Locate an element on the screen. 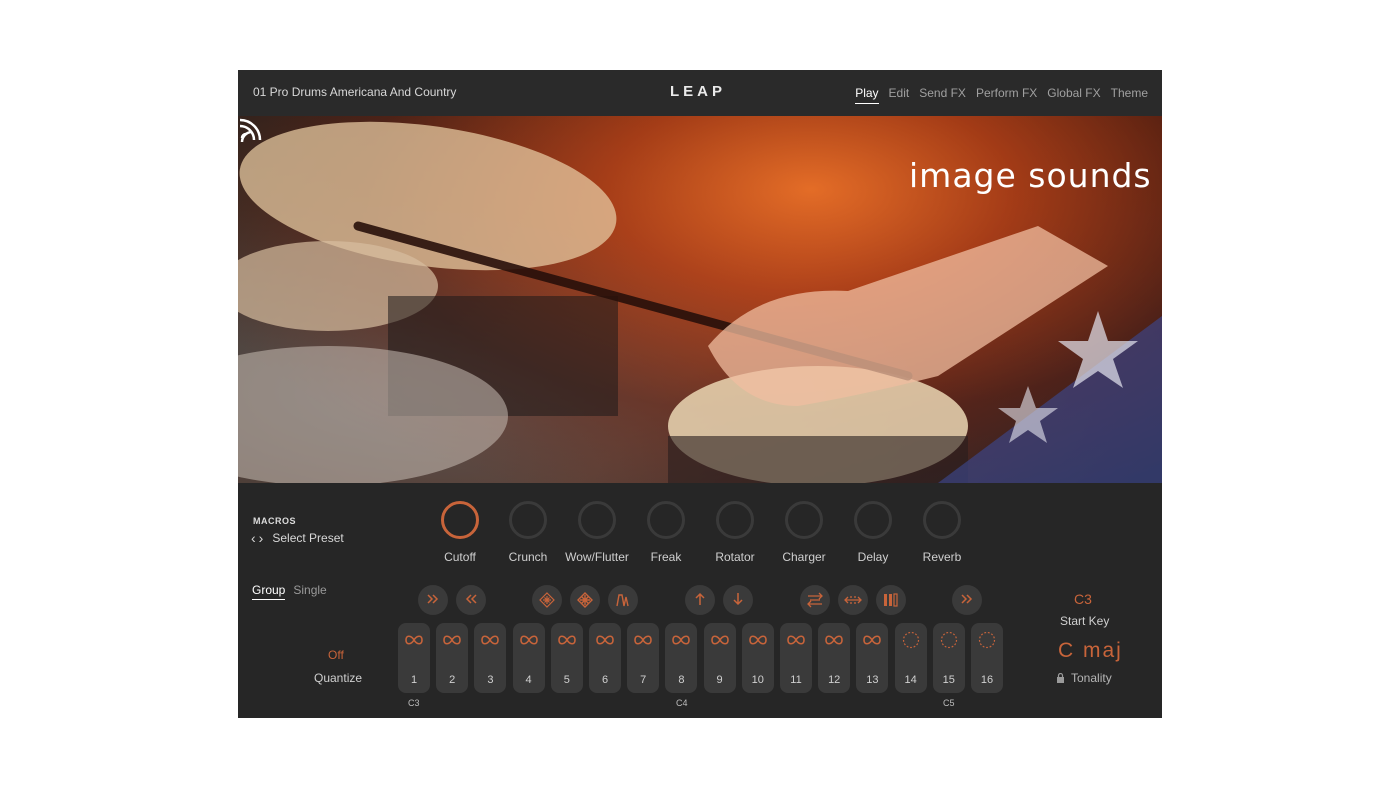 This screenshot has height=788, width=1400. pad-3: 3 is located at coordinates (490, 658).